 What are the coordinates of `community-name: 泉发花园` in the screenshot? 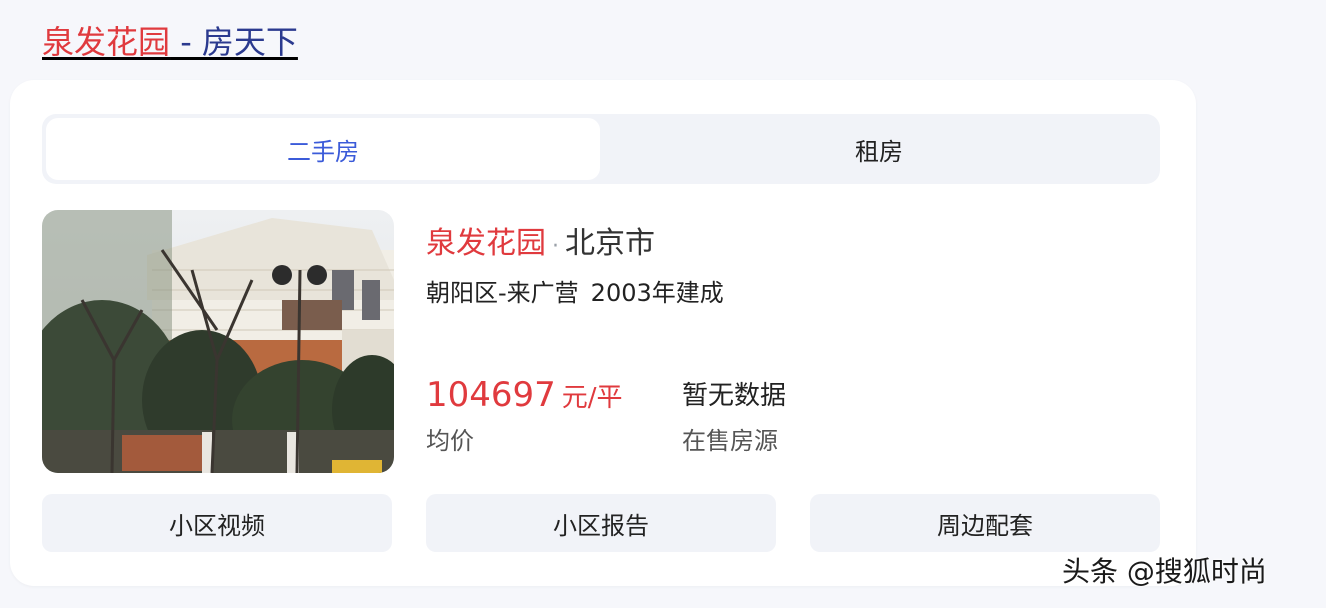 It's located at (486, 243).